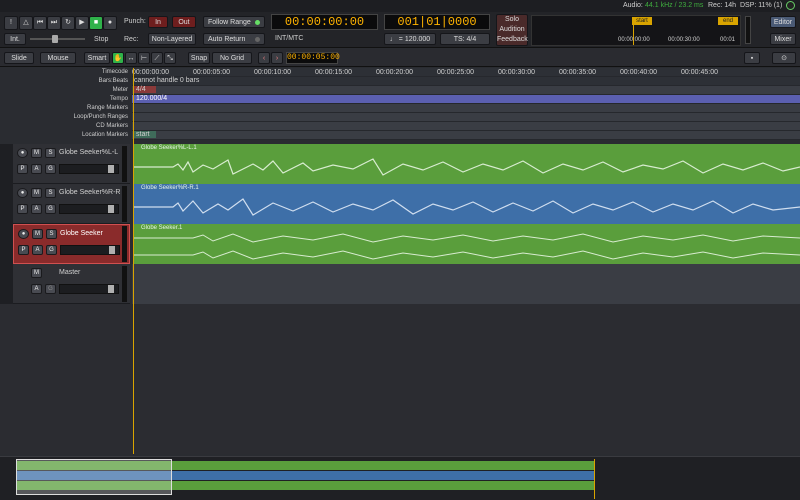 This screenshot has height=500, width=800. I want to click on ruler-cd-markers: CD Markers, so click(400, 126).